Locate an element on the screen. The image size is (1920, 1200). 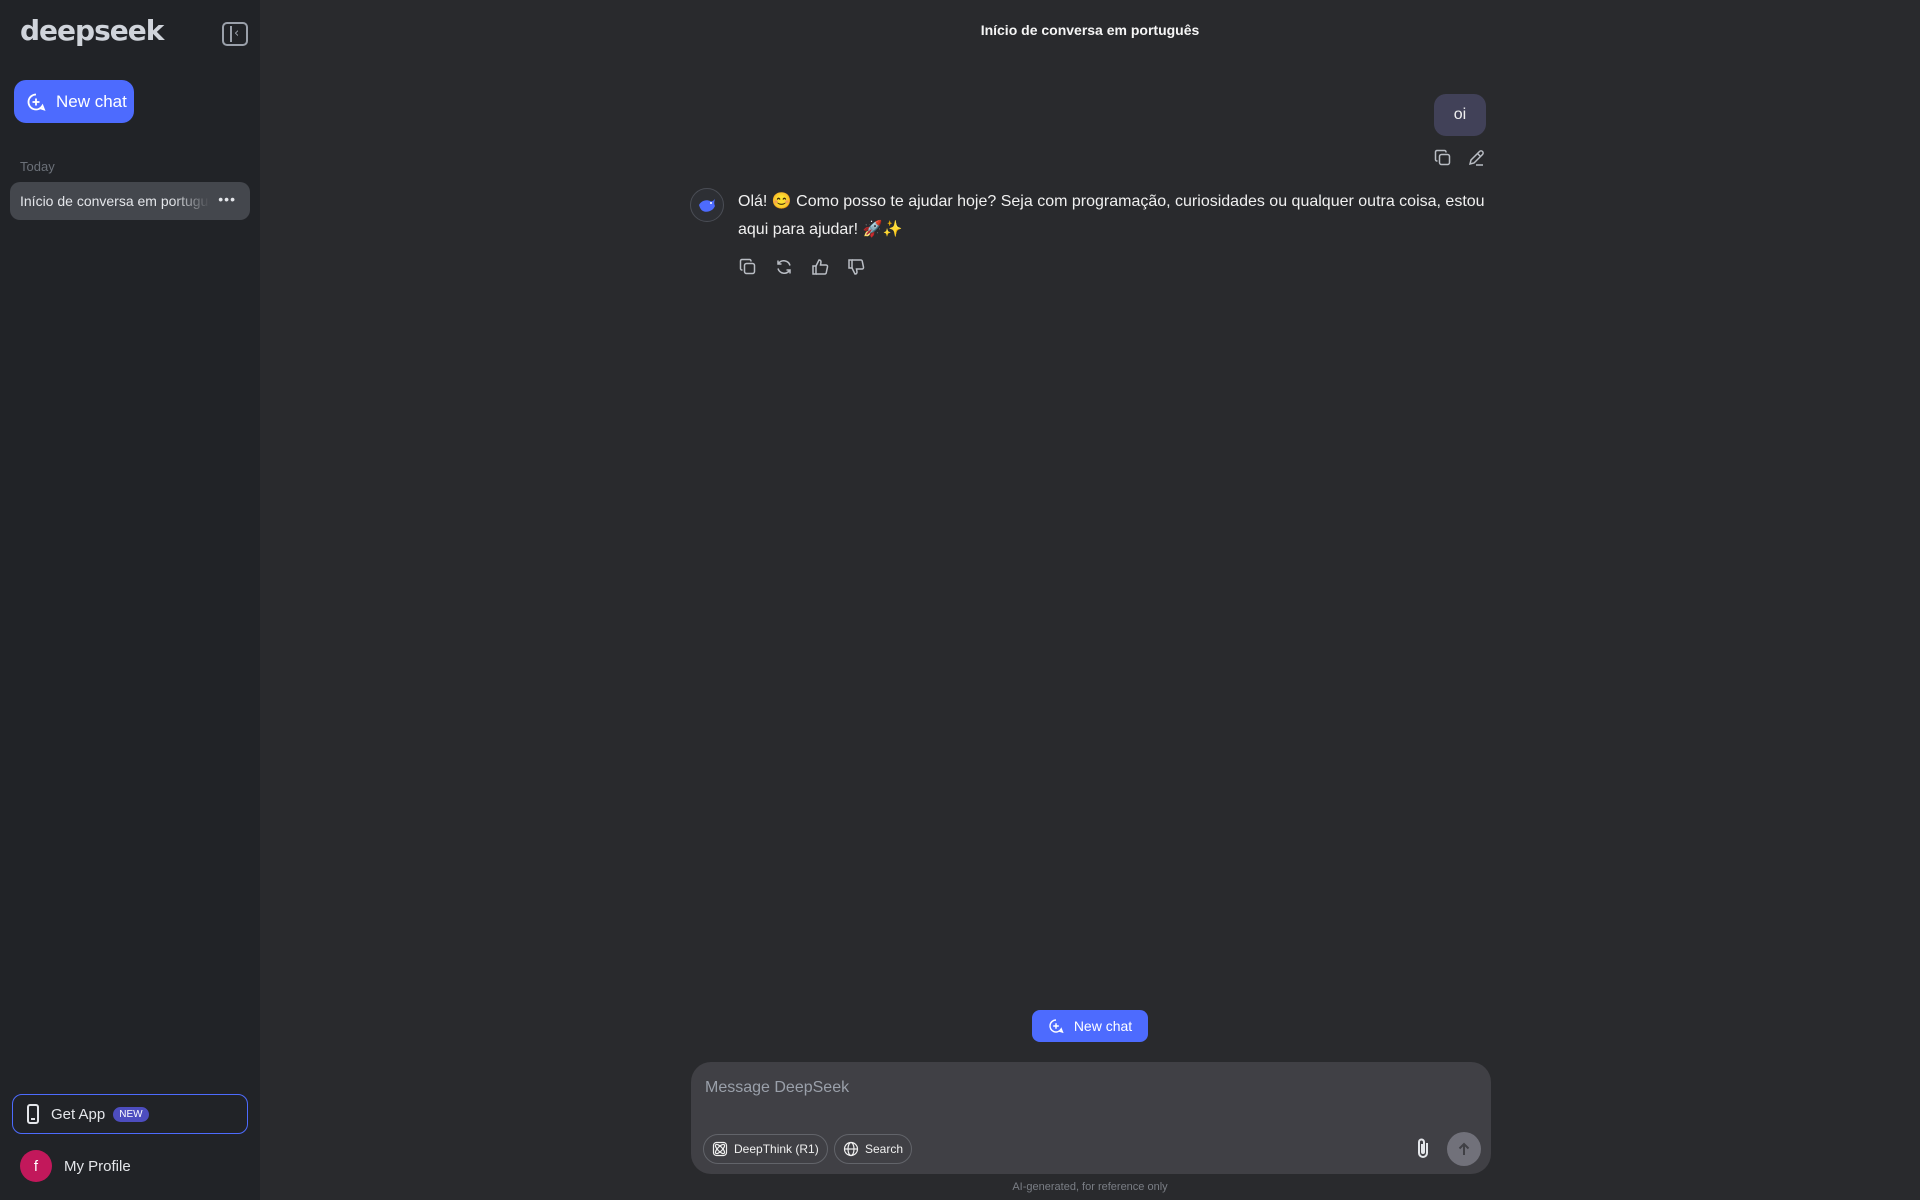
message-composer: DeepThink (R1) Search is located at coordinates (1091, 1118).